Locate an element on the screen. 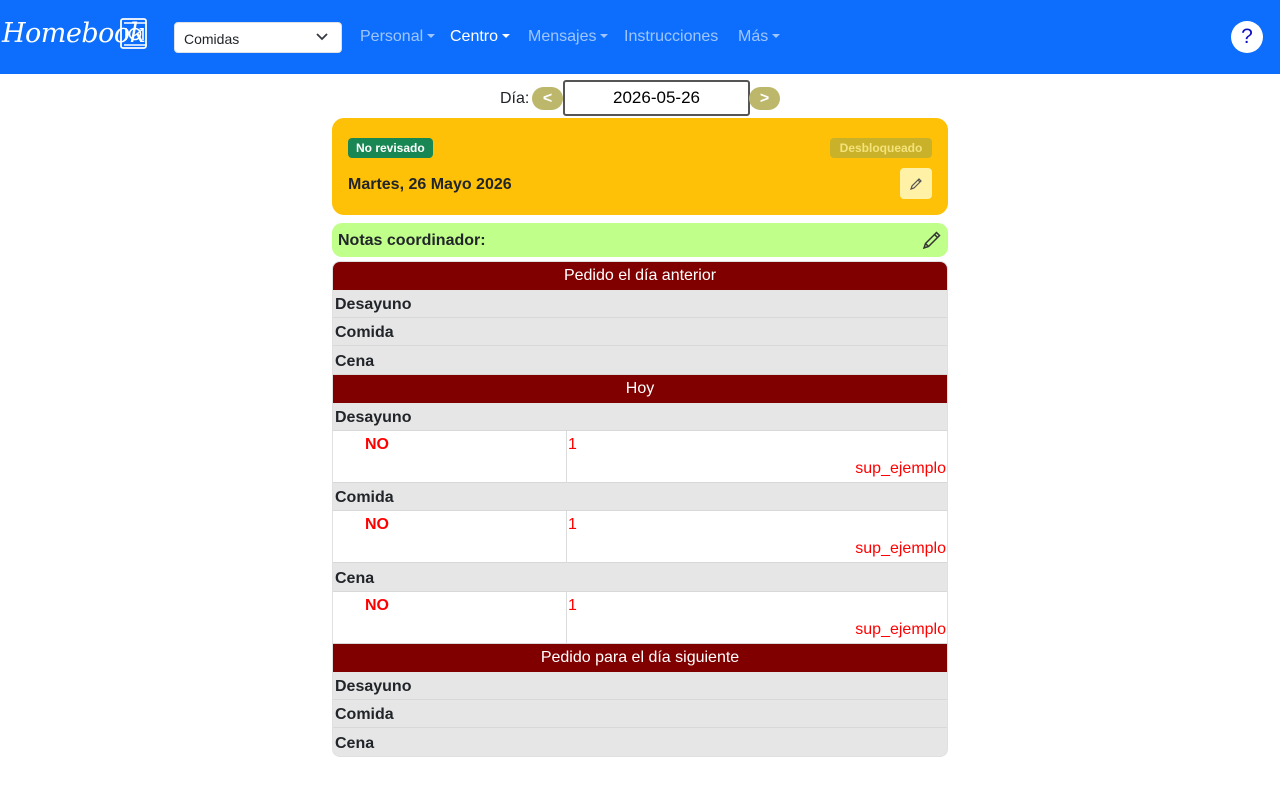 This screenshot has width=1280, height=800. nav-instrucciones: Instrucciones is located at coordinates (671, 37).